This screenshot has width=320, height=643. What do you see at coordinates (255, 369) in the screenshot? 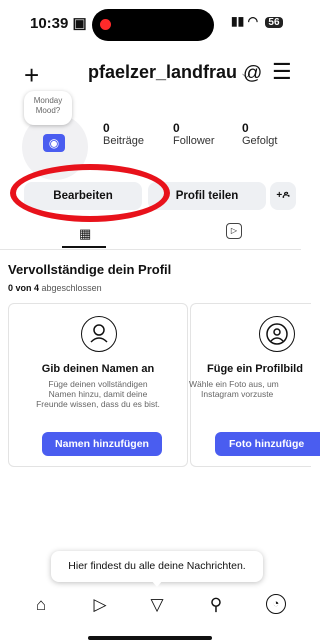
I see `card-title: Füge ein Profilbild` at bounding box center [255, 369].